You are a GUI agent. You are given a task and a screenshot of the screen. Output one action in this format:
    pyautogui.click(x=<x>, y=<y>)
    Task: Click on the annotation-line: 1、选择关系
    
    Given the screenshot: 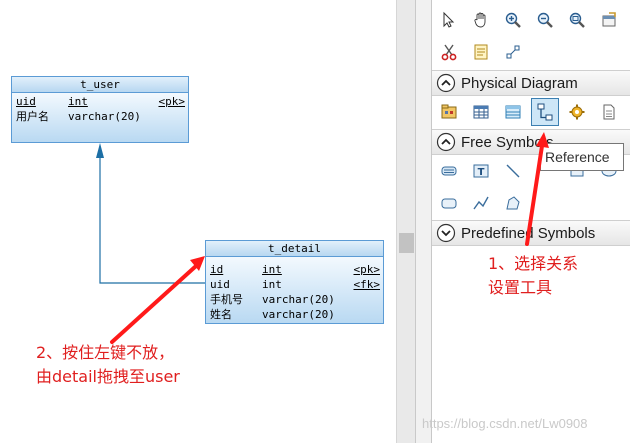 What is the action you would take?
    pyautogui.click(x=533, y=263)
    